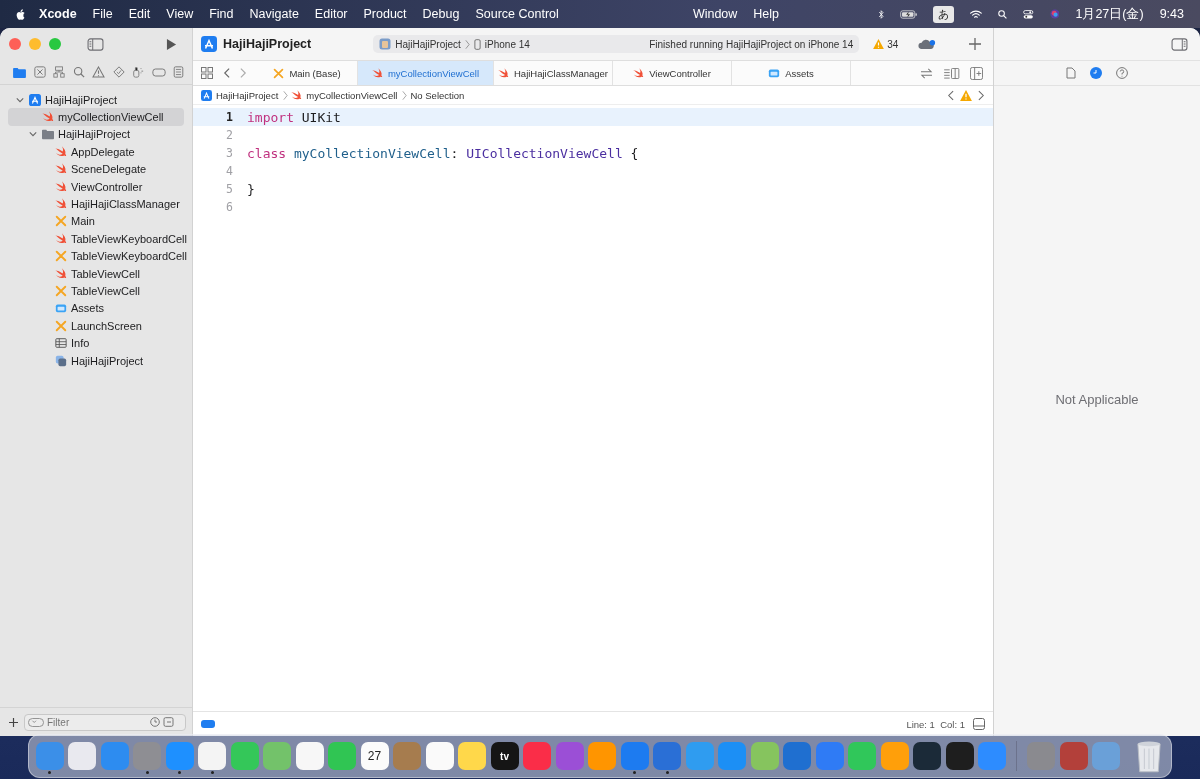 The width and height of the screenshot is (1200, 779). I want to click on panel-toggle-icon, so click(979, 724).